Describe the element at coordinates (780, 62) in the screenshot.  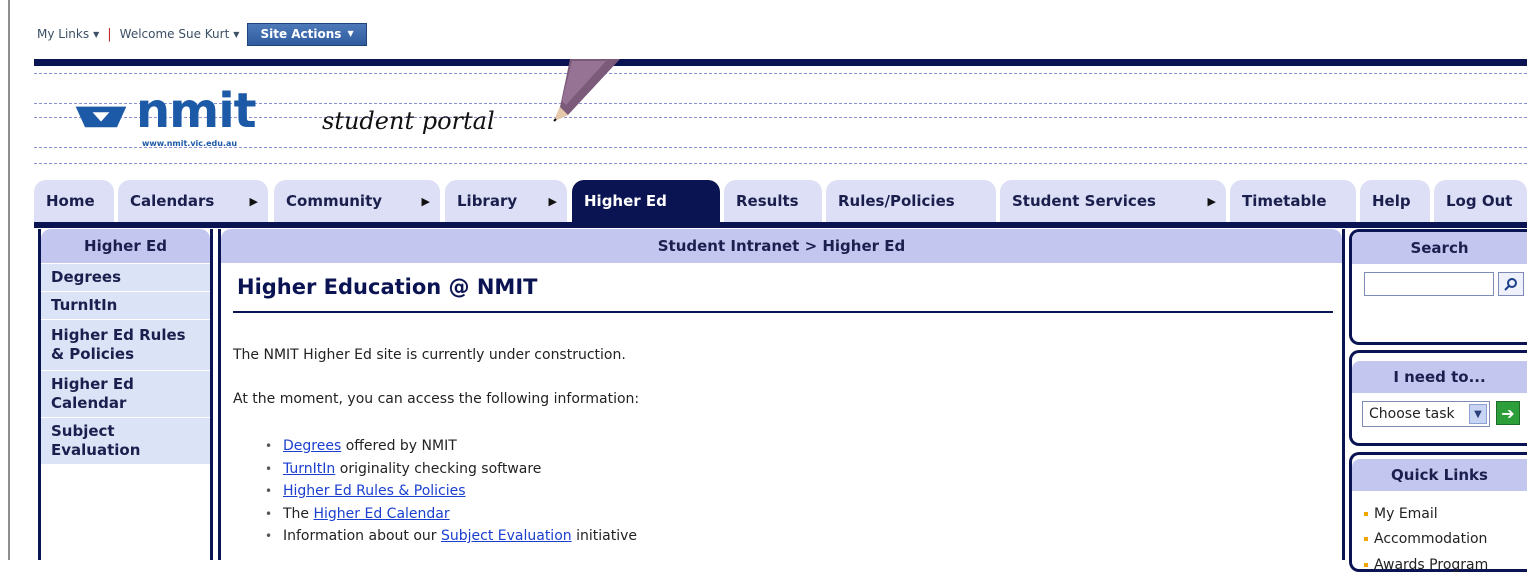
I see `banner-top-bar` at that location.